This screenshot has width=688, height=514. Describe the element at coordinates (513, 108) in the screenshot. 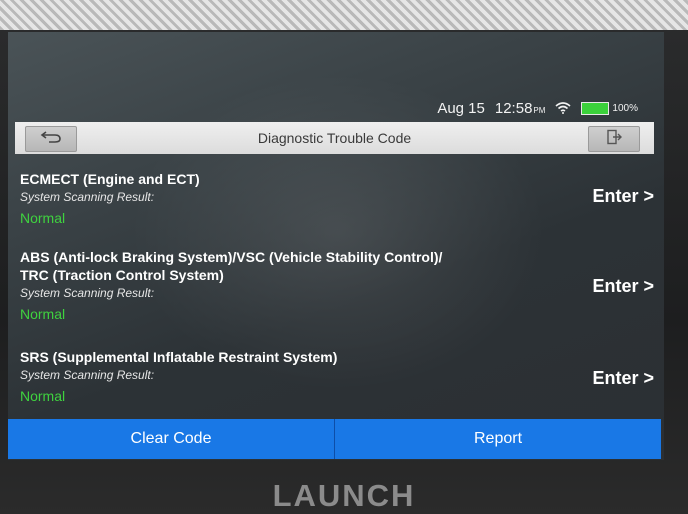

I see `status-time: 12:58` at that location.